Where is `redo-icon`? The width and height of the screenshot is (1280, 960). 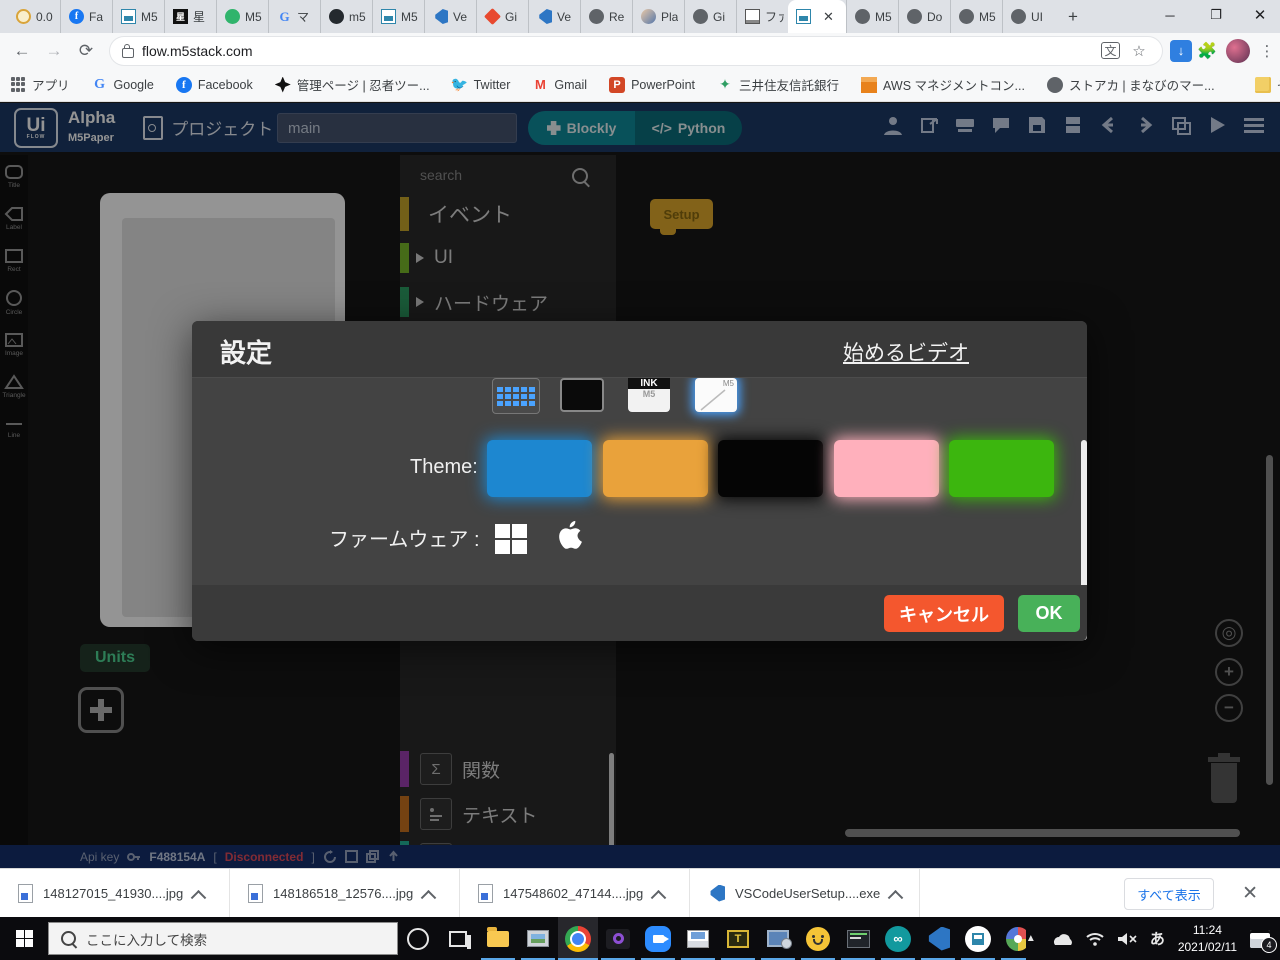 redo-icon is located at coordinates (1145, 125).